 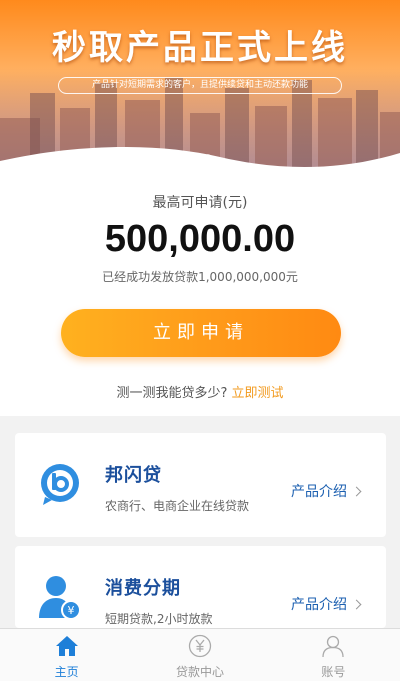 I want to click on user-icon, so click(x=333, y=646).